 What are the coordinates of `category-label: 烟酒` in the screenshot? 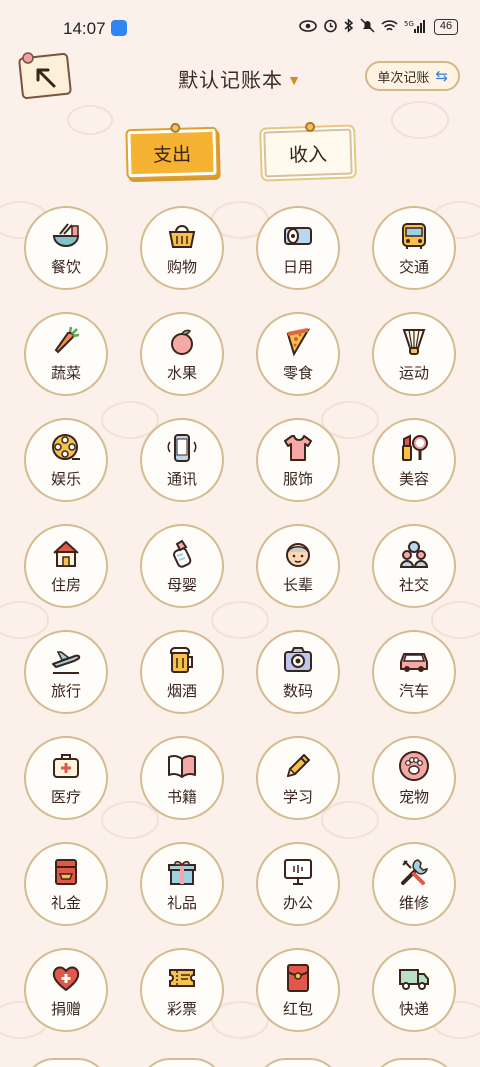 It's located at (181, 691).